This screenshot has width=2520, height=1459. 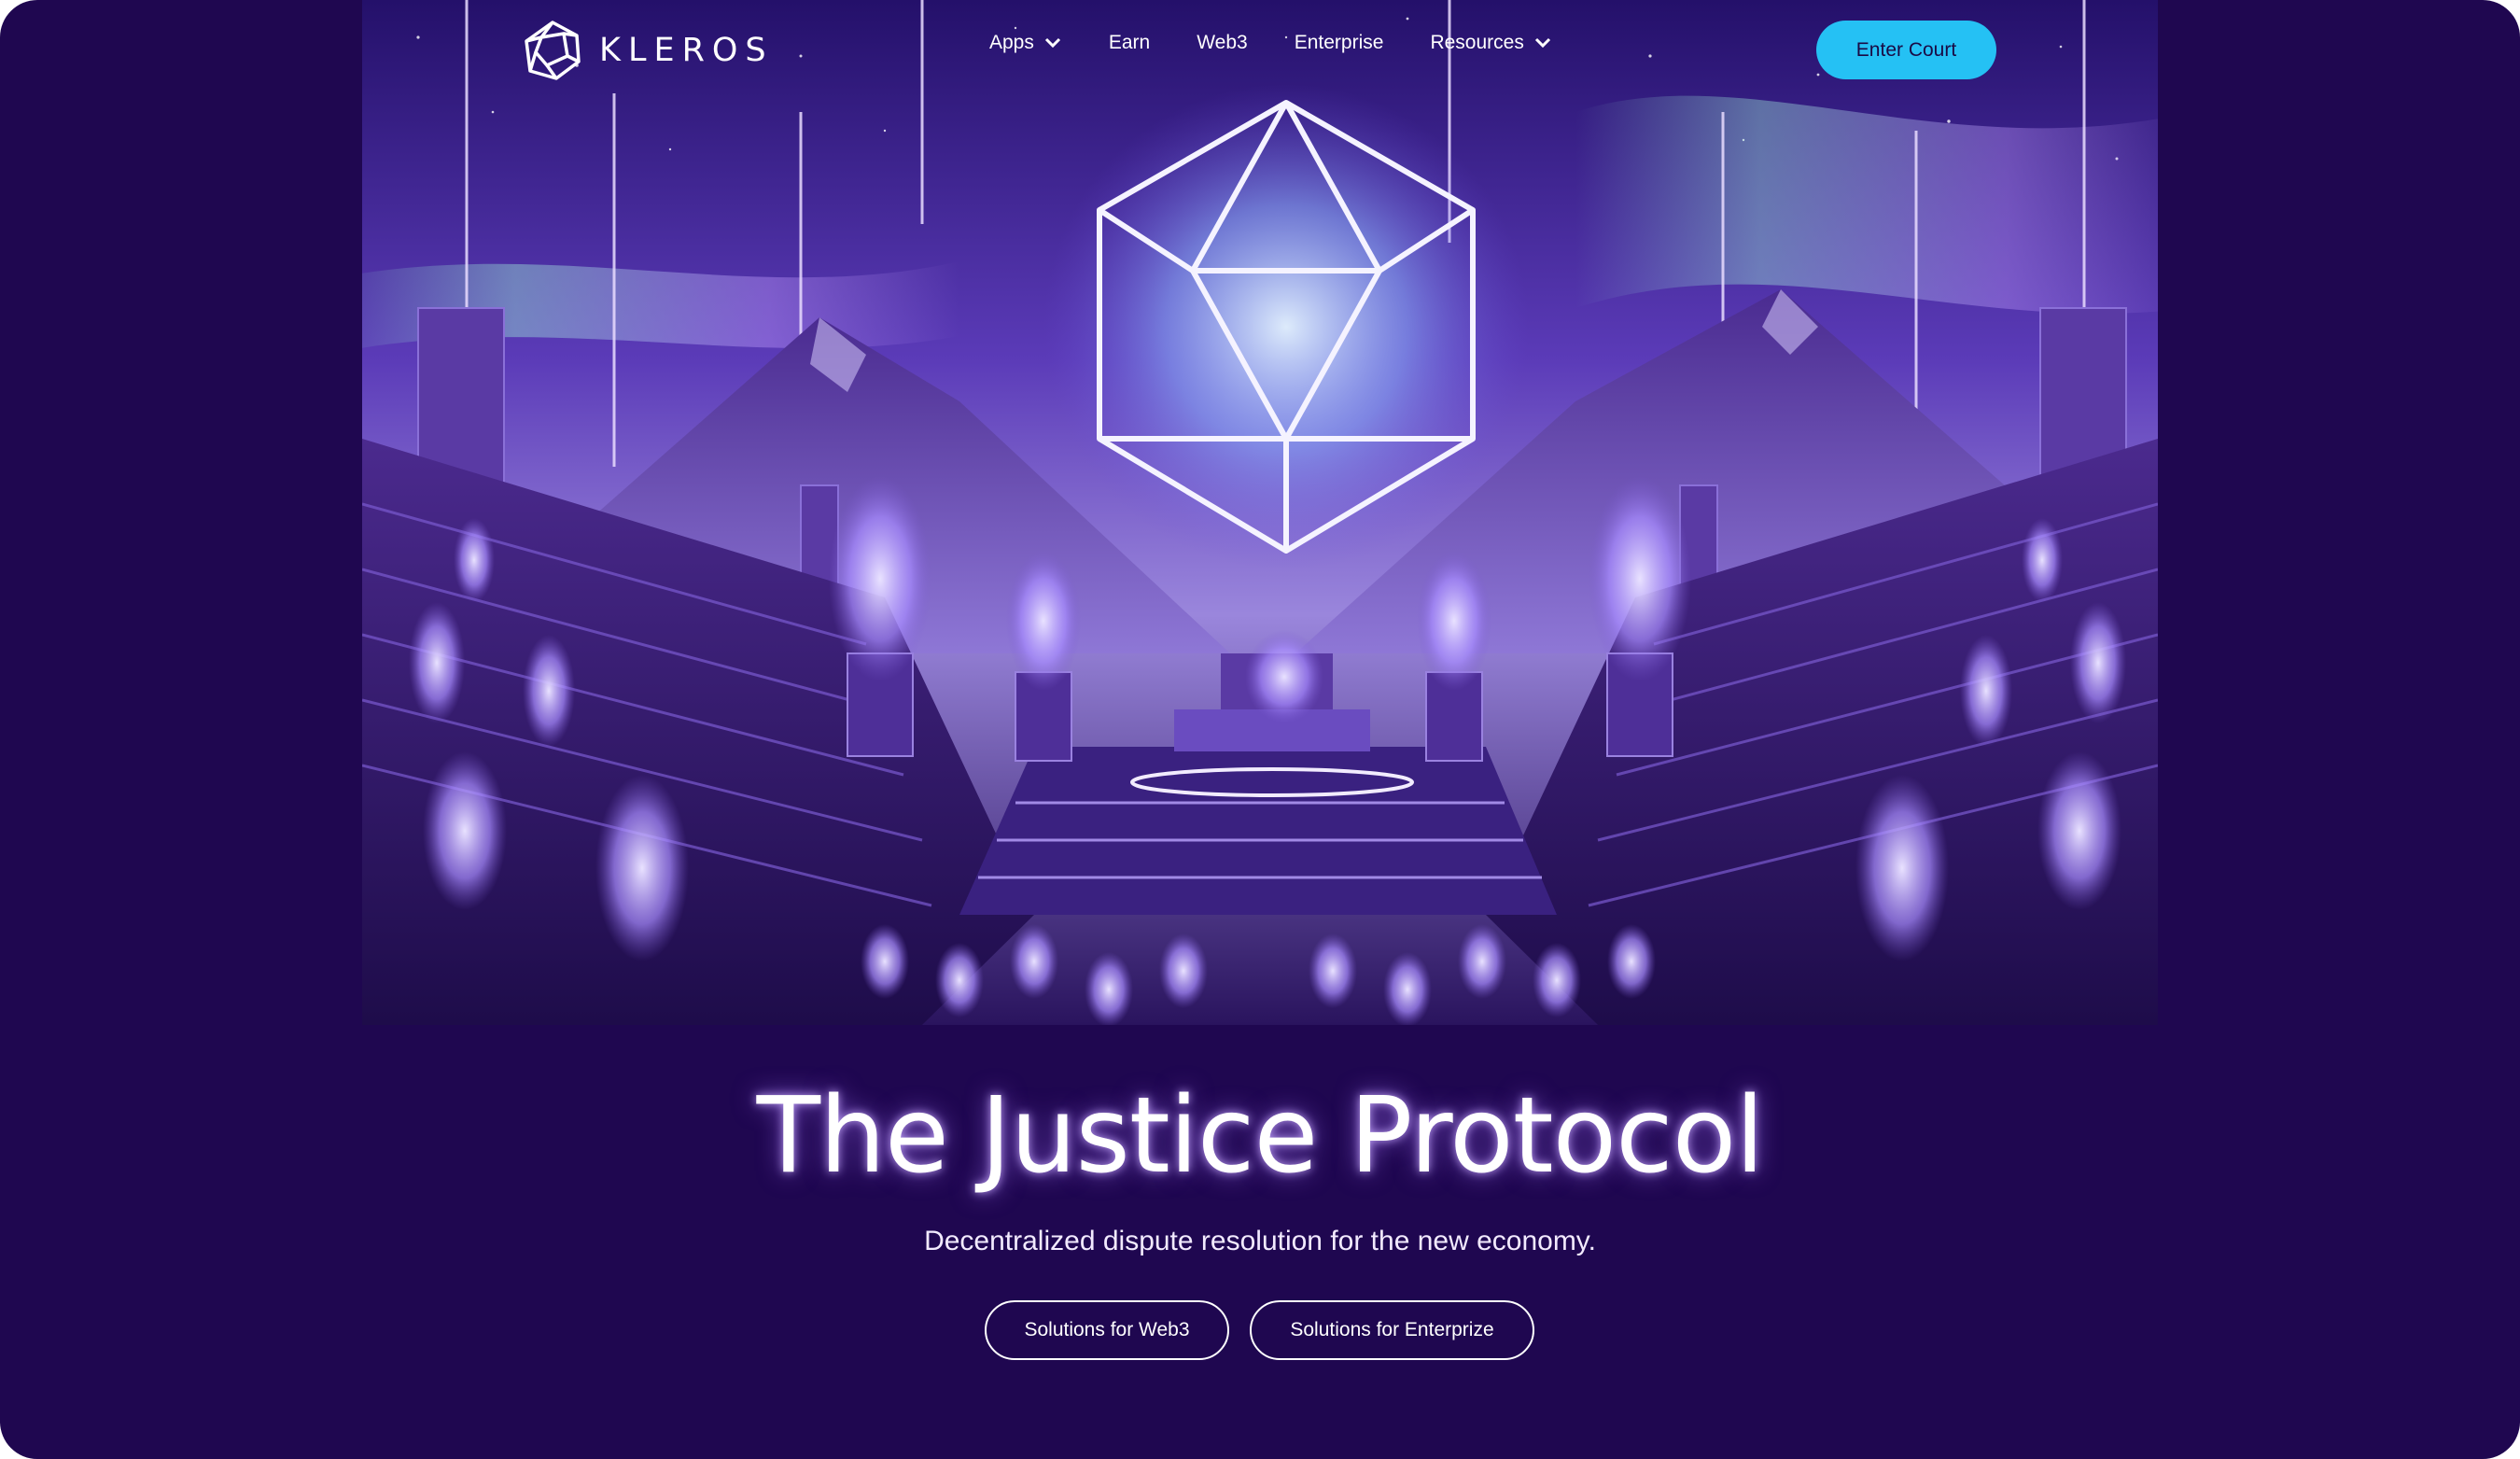 I want to click on solutions-web3-button: Solutions for Web3, so click(x=1107, y=1330).